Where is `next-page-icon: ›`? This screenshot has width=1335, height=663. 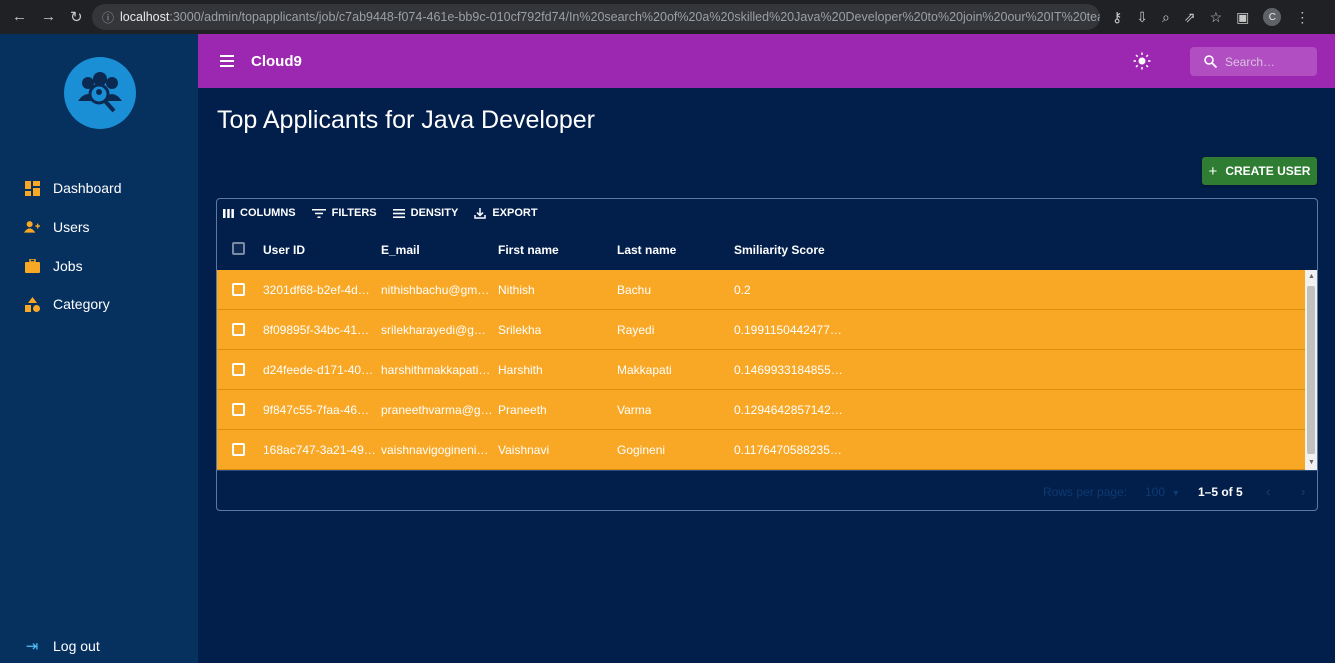 next-page-icon: › is located at coordinates (1303, 491).